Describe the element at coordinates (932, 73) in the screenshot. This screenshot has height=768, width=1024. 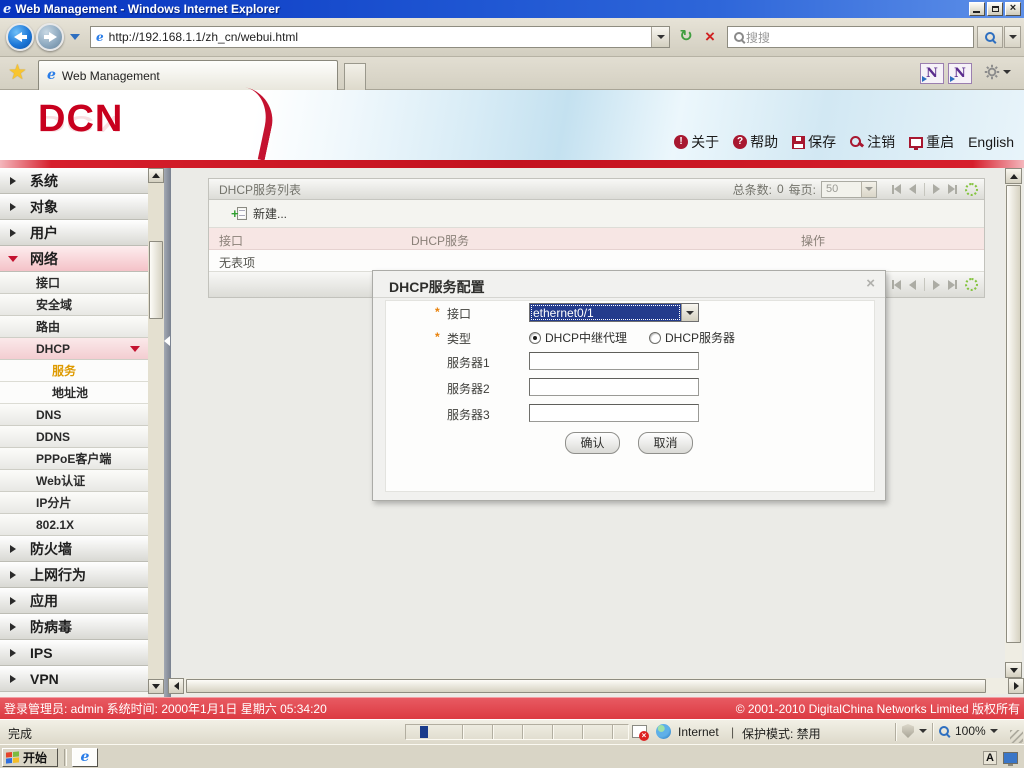
I see `onenote-send-button: N` at that location.